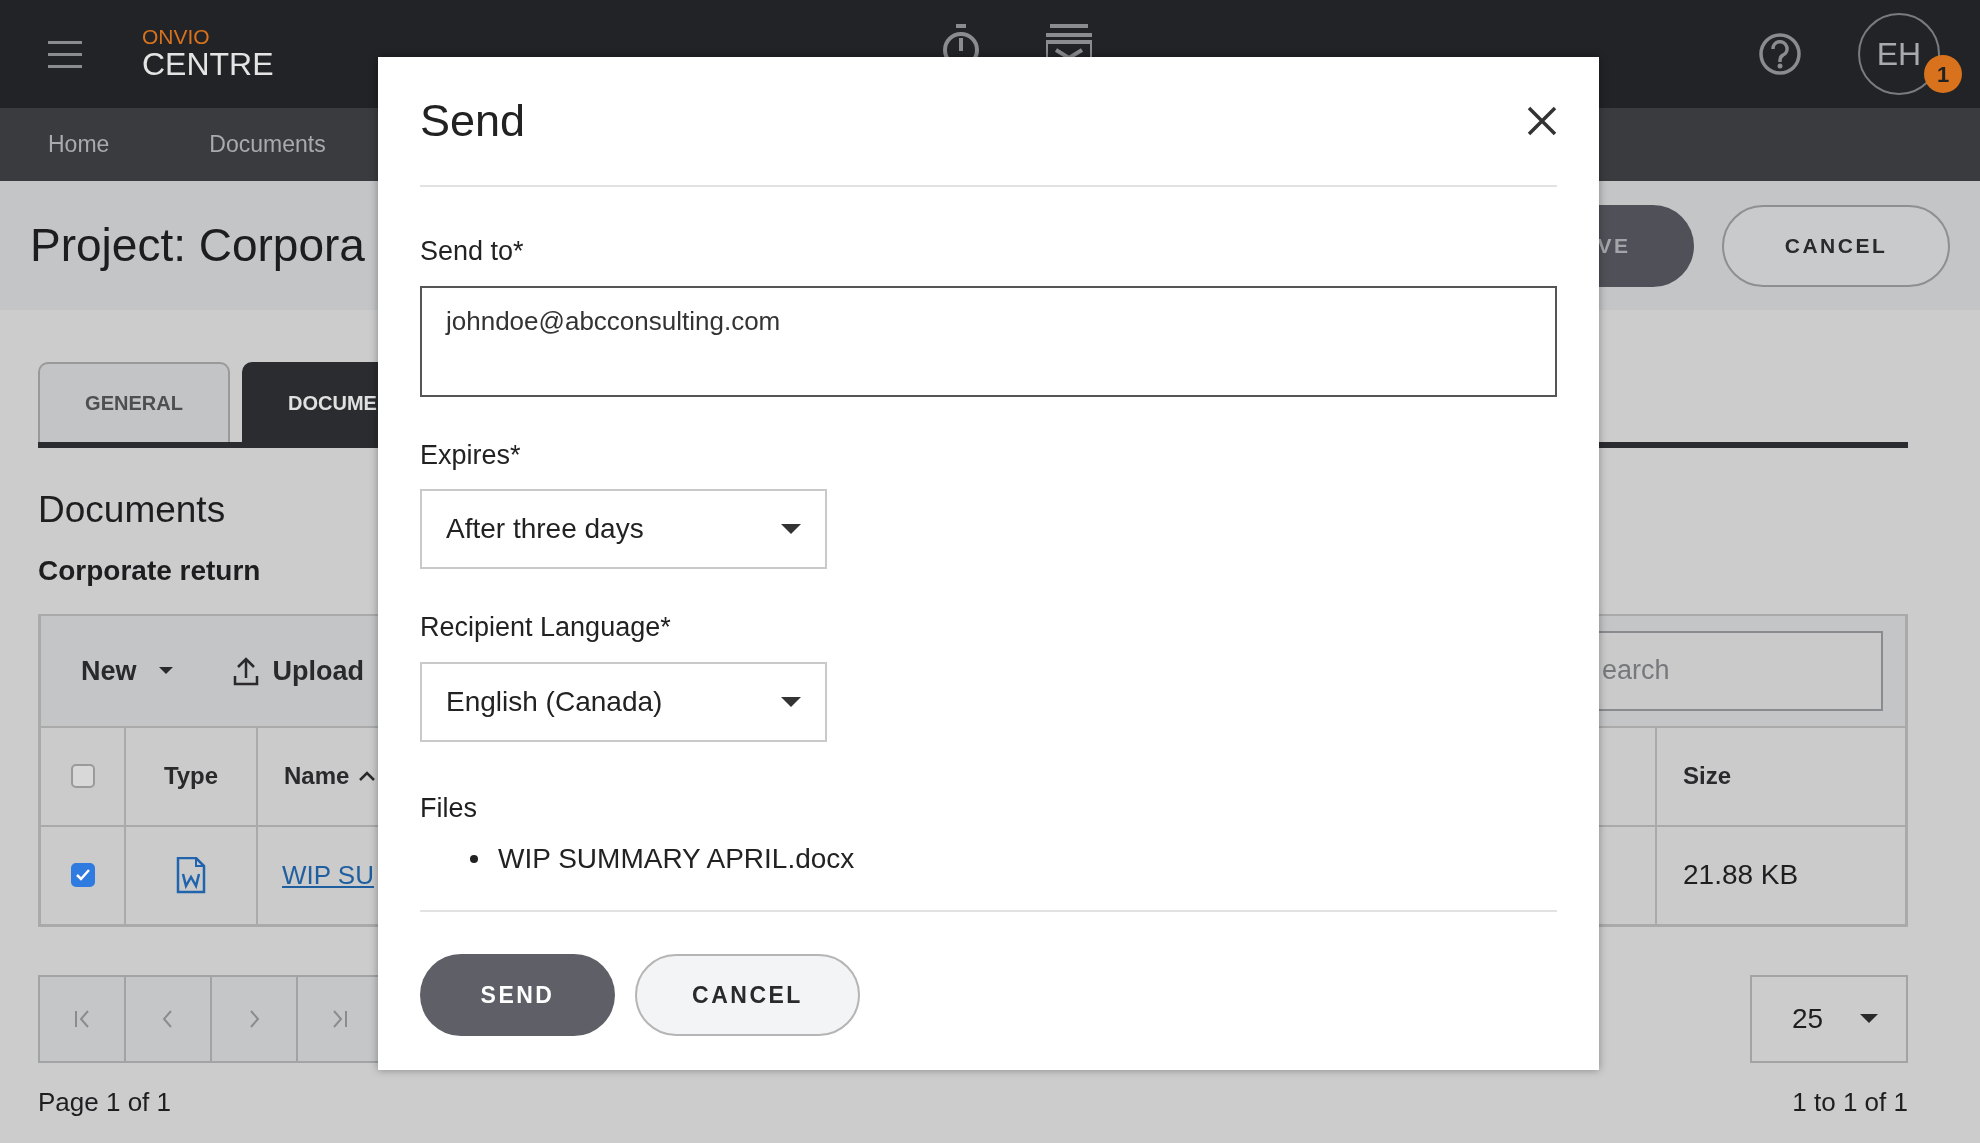 The width and height of the screenshot is (1980, 1143). I want to click on result-range: 1 to 1 of 1, so click(1850, 1102).